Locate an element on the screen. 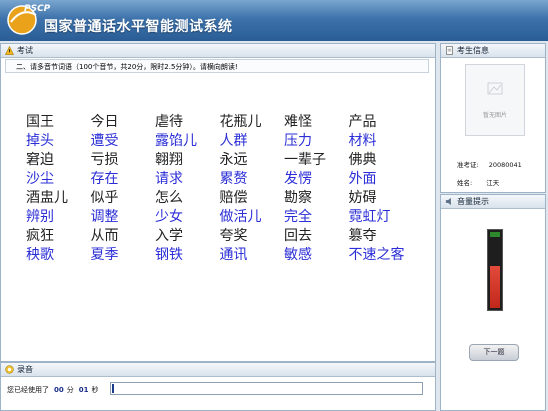  word-item: 外面 is located at coordinates (362, 179).